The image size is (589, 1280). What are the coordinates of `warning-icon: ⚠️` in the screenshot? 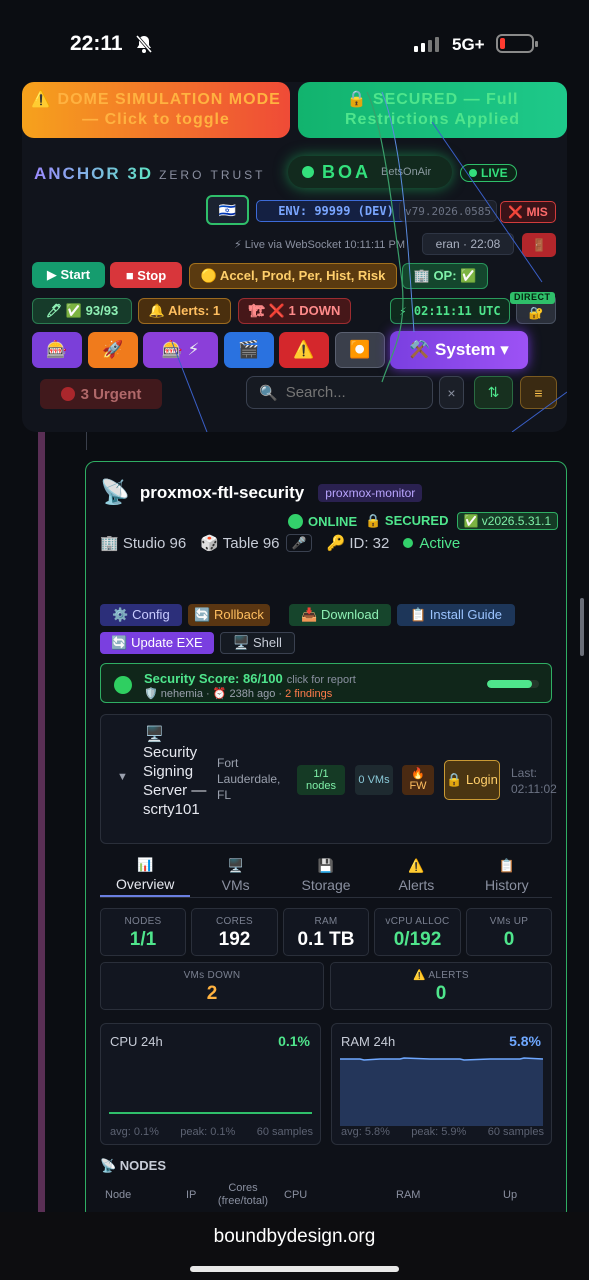 It's located at (416, 865).